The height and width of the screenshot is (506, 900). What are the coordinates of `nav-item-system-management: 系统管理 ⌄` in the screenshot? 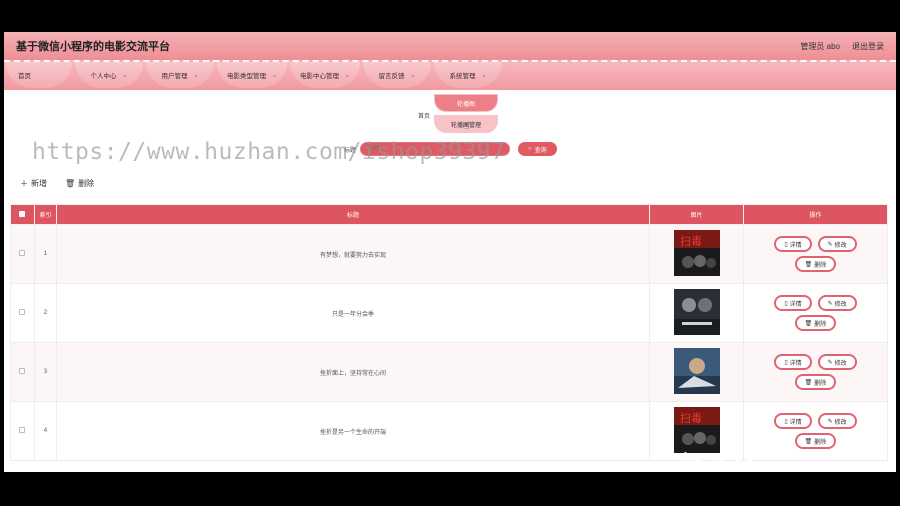 It's located at (468, 75).